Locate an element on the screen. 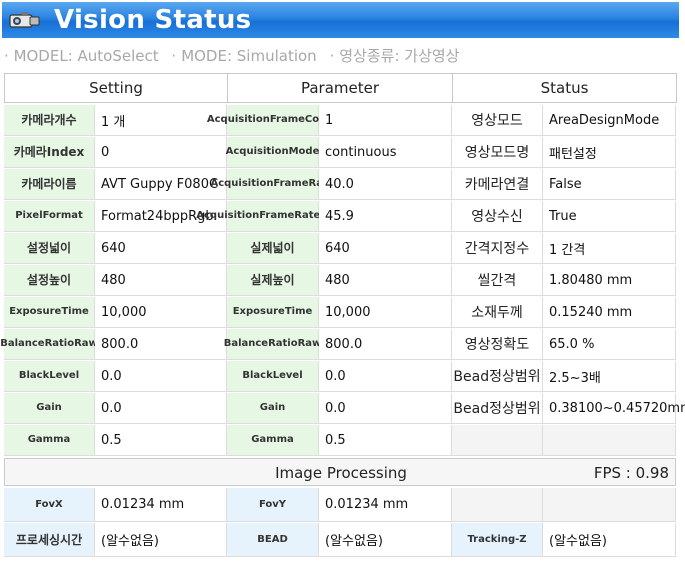  table-row: 설정높이 480 실제높이 480 씰간격 1.80480 mm is located at coordinates (340, 280).